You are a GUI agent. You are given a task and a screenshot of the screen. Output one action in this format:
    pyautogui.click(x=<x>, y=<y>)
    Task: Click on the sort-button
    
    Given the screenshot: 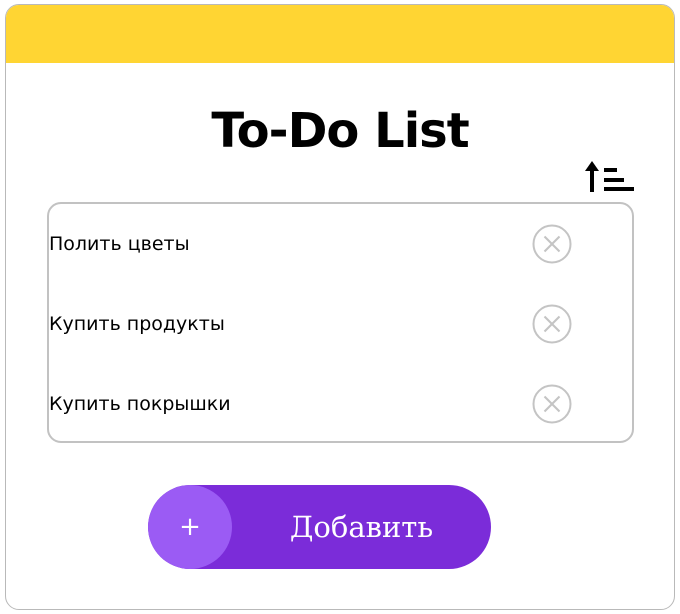 What is the action you would take?
    pyautogui.click(x=610, y=178)
    